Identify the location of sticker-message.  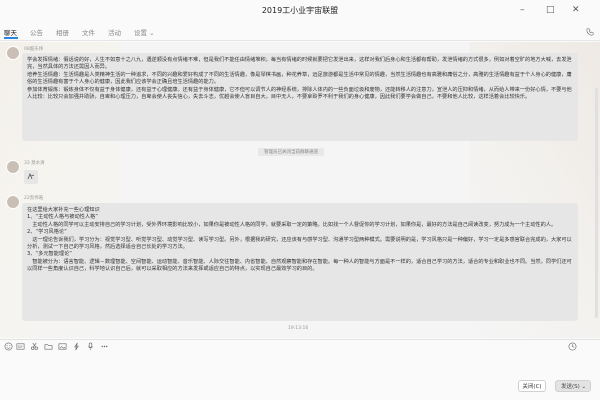
(31, 177).